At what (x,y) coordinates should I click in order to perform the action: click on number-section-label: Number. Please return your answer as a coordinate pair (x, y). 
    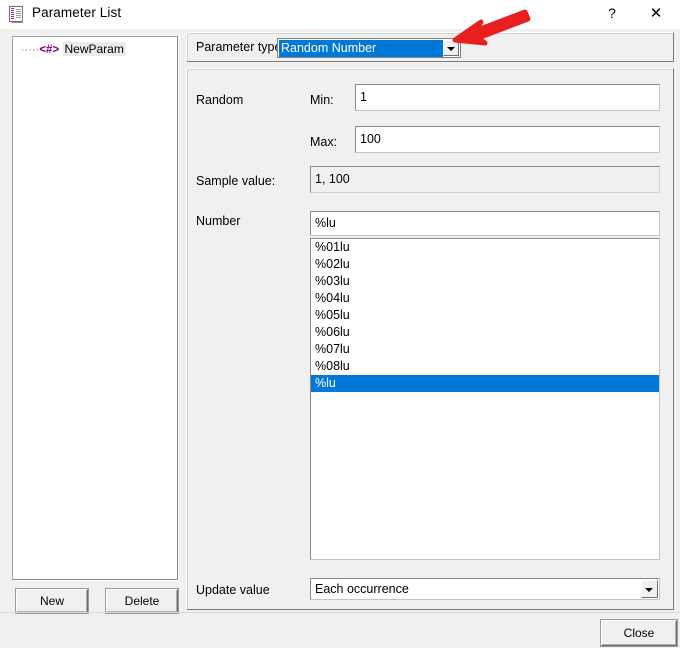
    Looking at the image, I should click on (218, 221).